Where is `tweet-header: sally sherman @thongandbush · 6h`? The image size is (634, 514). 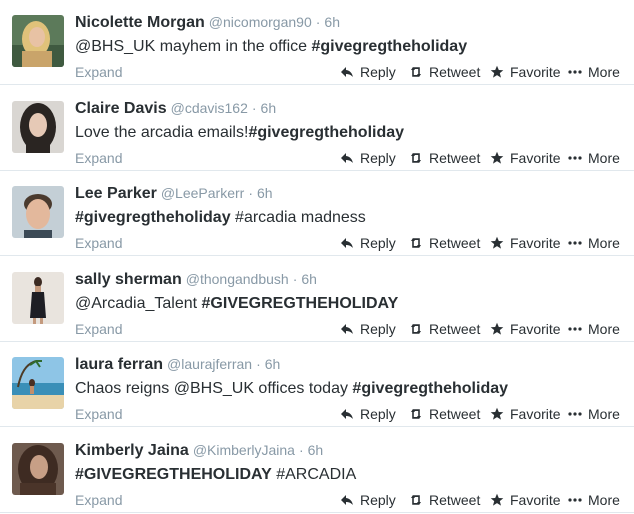 tweet-header: sally sherman @thongandbush · 6h is located at coordinates (196, 280).